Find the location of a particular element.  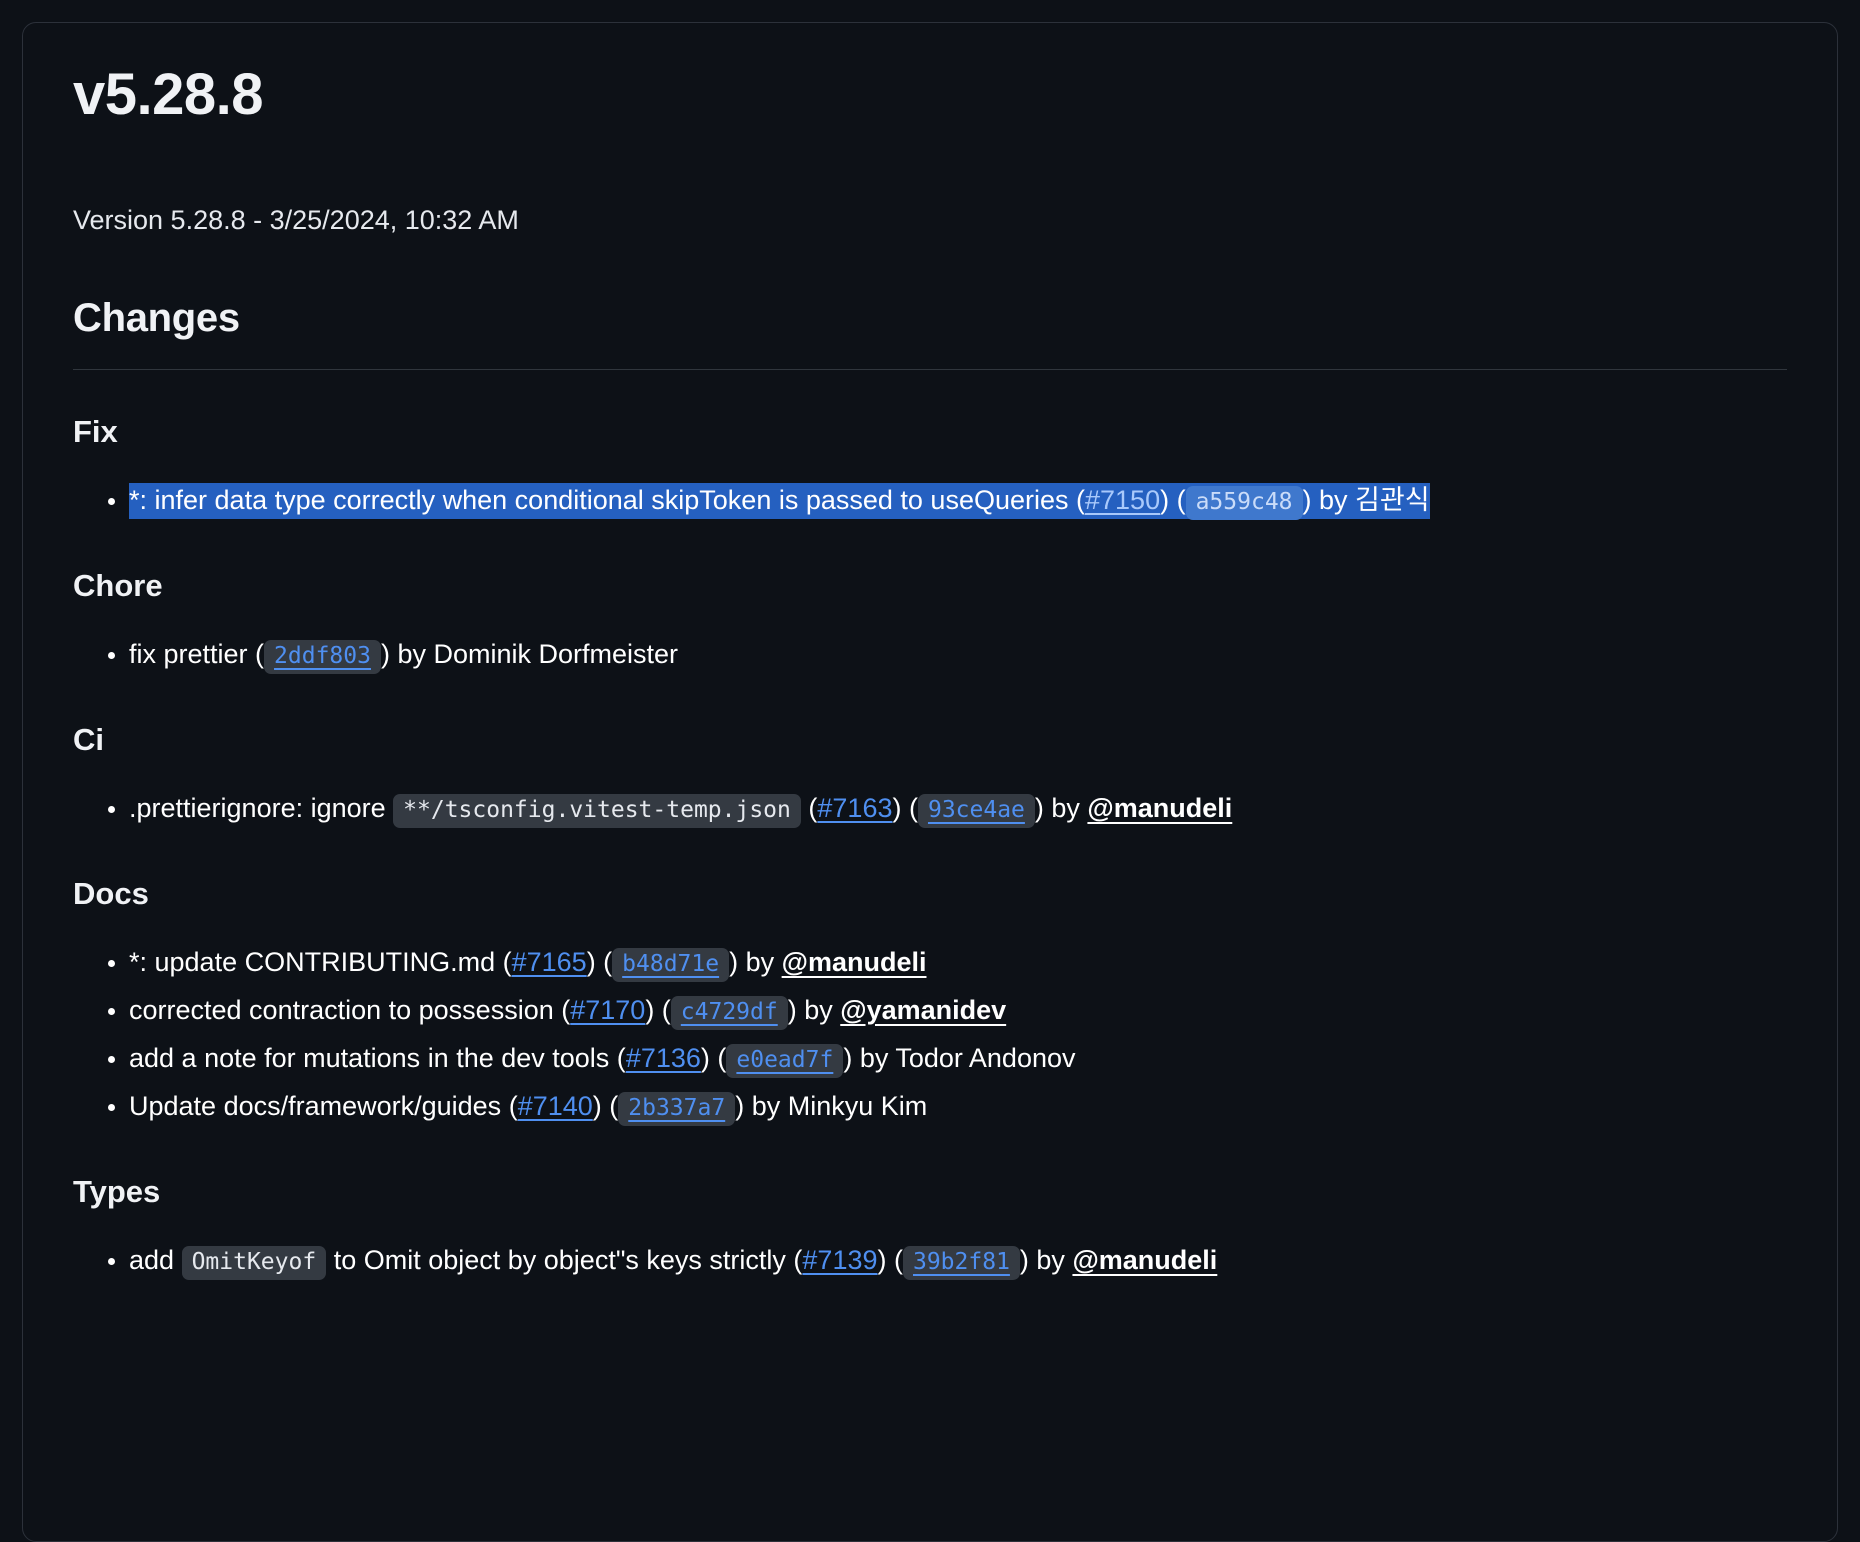

commit-hash-link: b48d71e is located at coordinates (670, 964).